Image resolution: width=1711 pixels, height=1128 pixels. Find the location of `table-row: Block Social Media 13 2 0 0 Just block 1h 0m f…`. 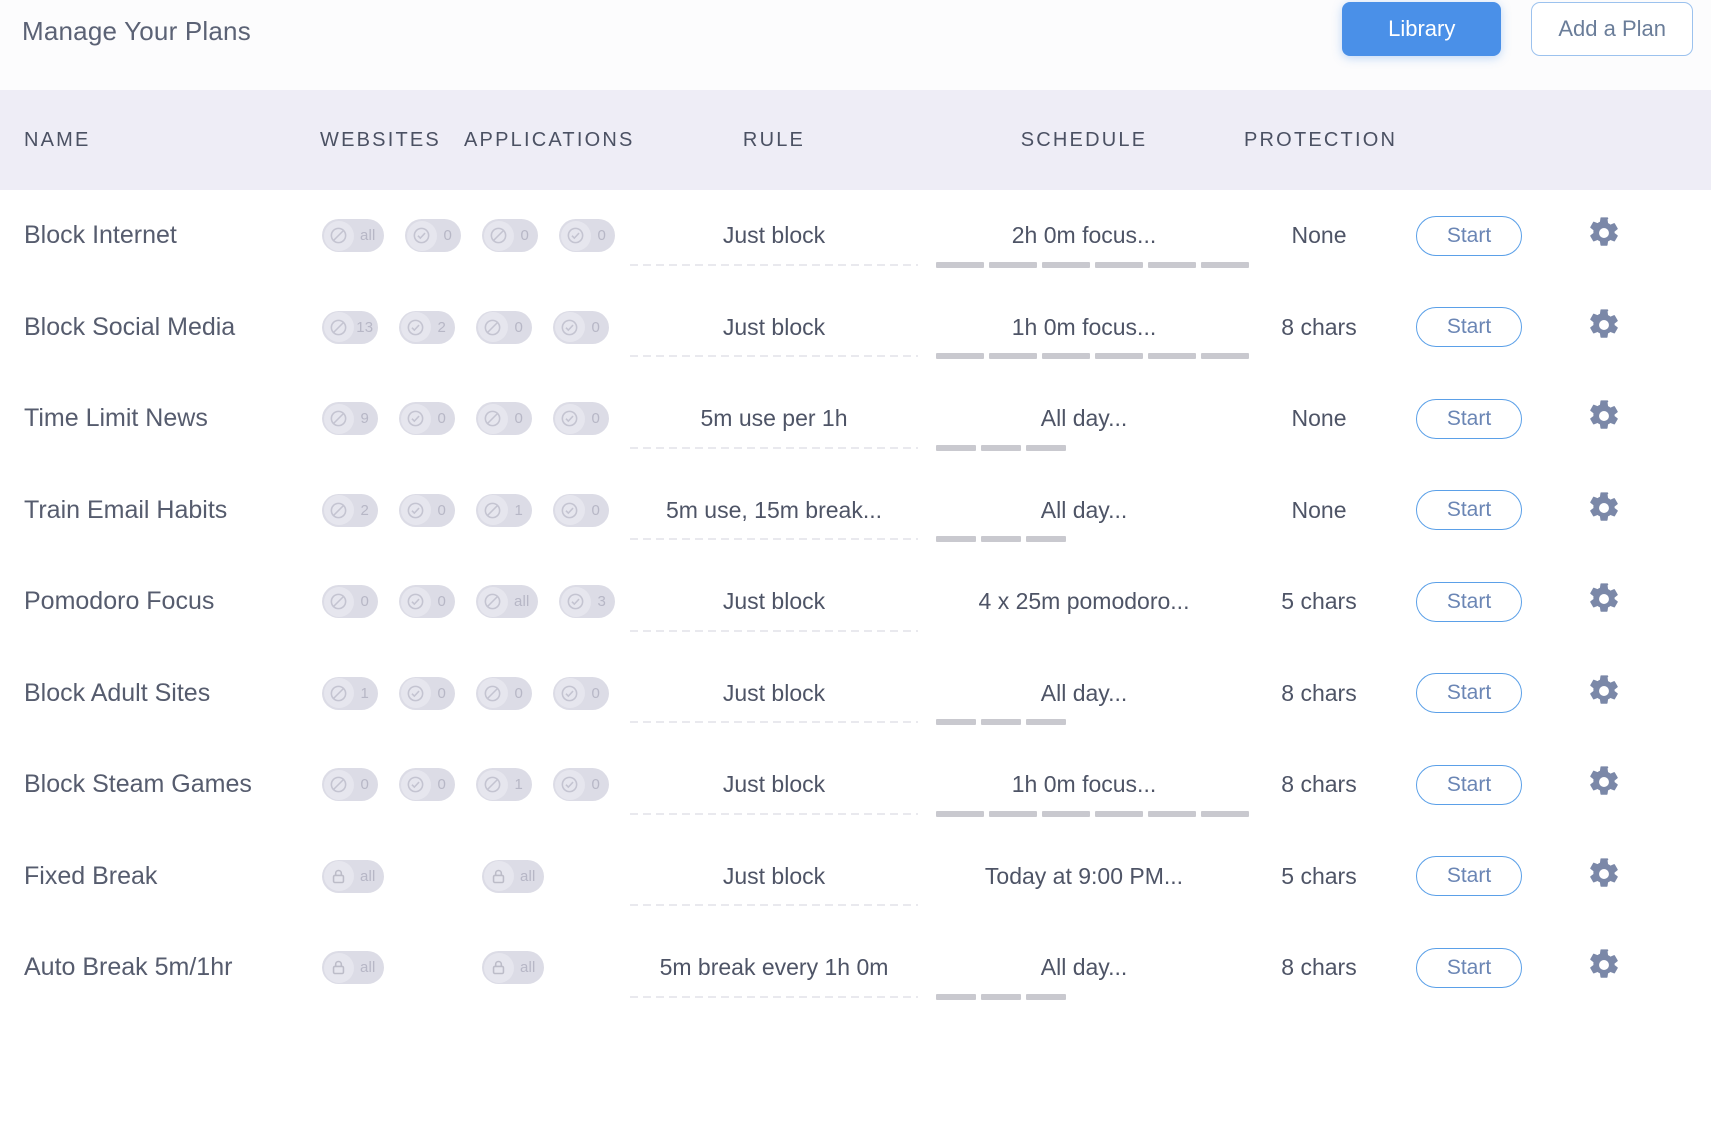

table-row: Block Social Media 13 2 0 0 Just block 1h 0m f… is located at coordinates (855, 327).